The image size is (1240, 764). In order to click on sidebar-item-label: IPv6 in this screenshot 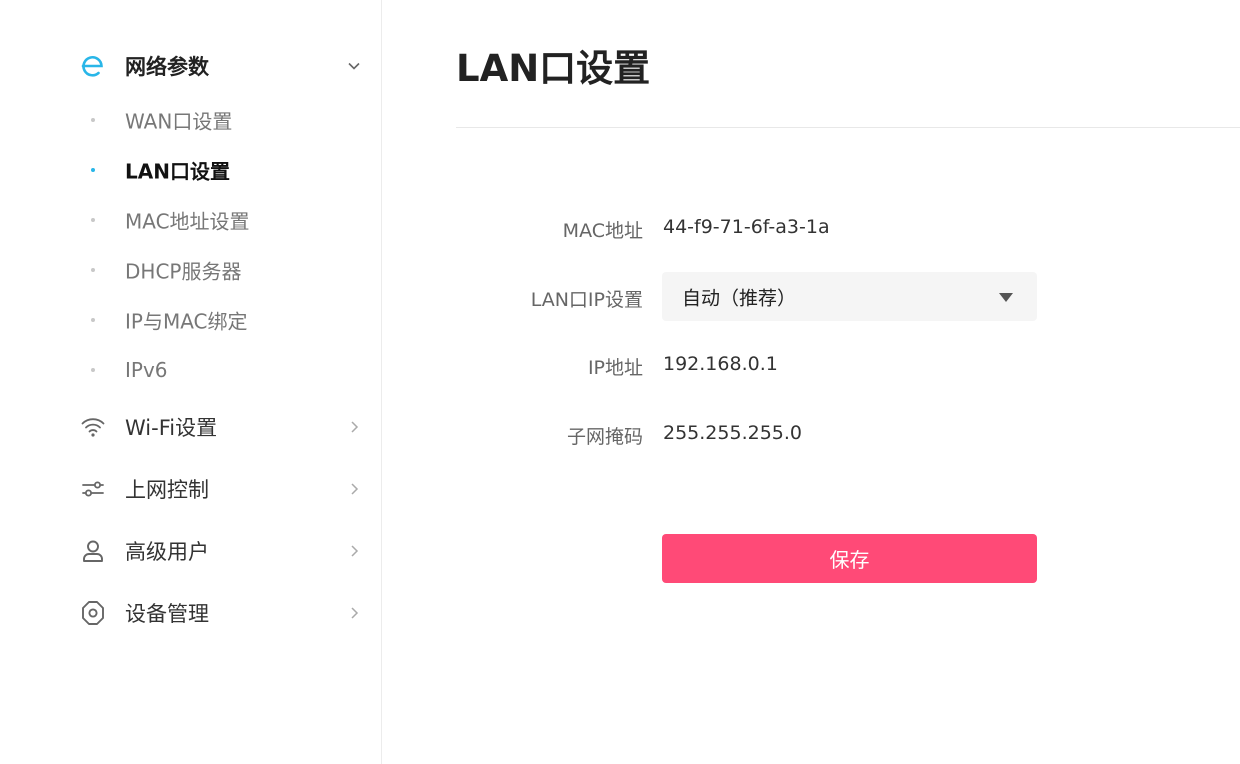, I will do `click(146, 370)`.